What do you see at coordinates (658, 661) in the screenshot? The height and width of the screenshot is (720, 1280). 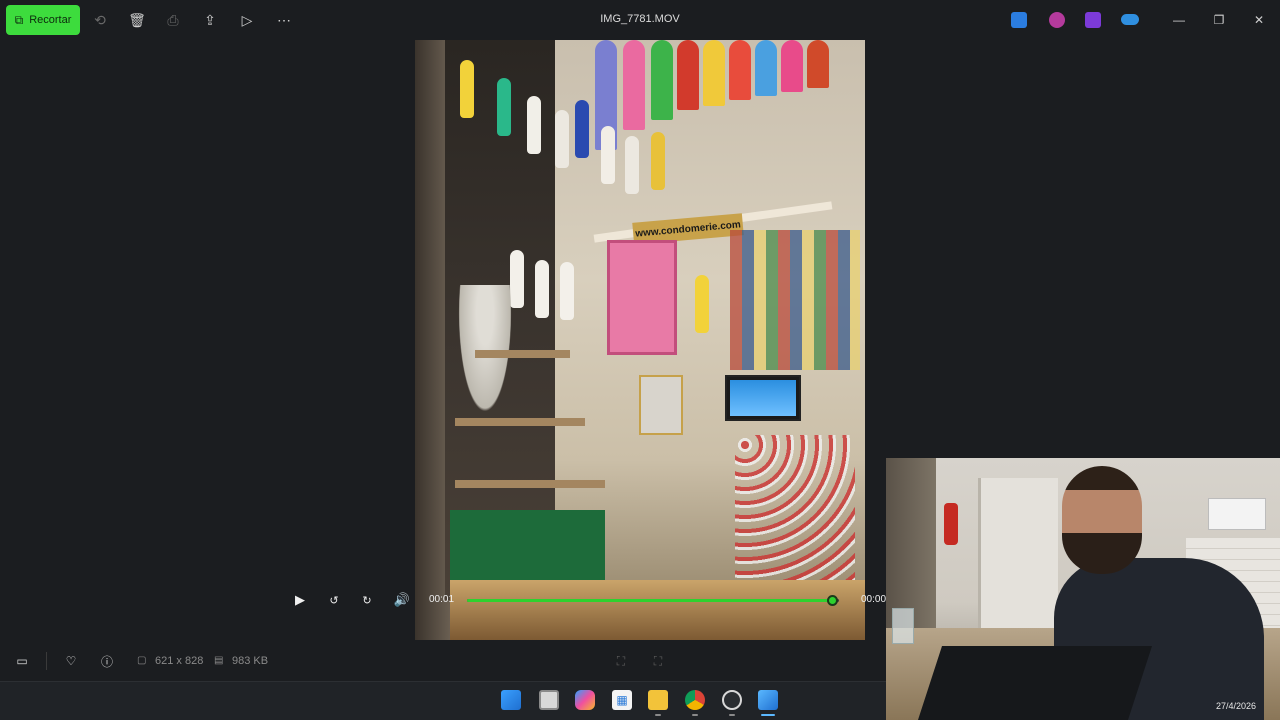 I see `fullscreen-icon: ⛶` at bounding box center [658, 661].